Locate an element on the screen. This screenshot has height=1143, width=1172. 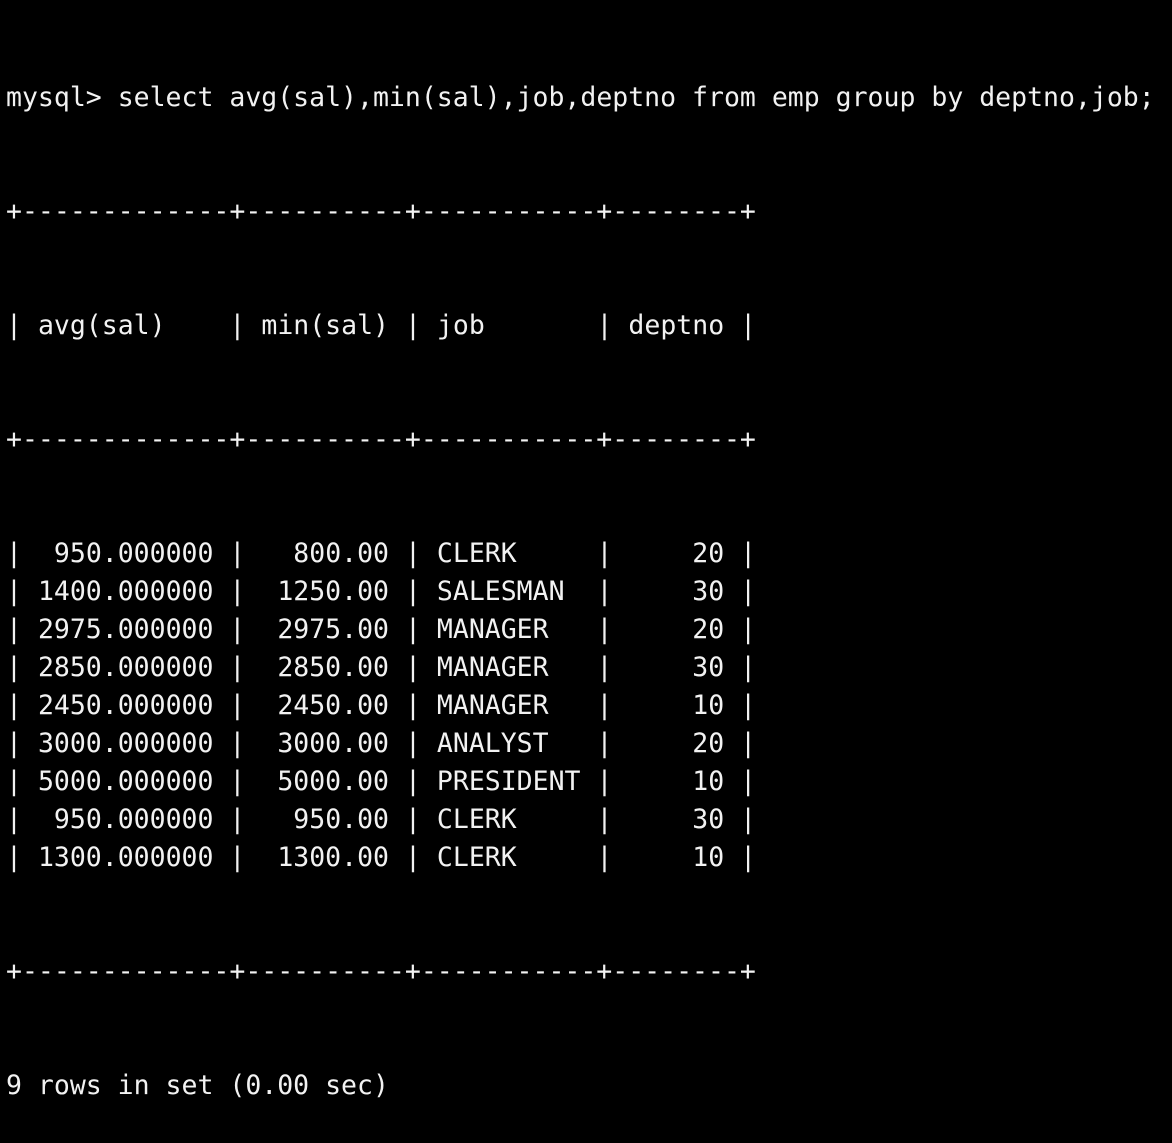
column-header-avg-sal: avg(sal) is located at coordinates (101, 325).